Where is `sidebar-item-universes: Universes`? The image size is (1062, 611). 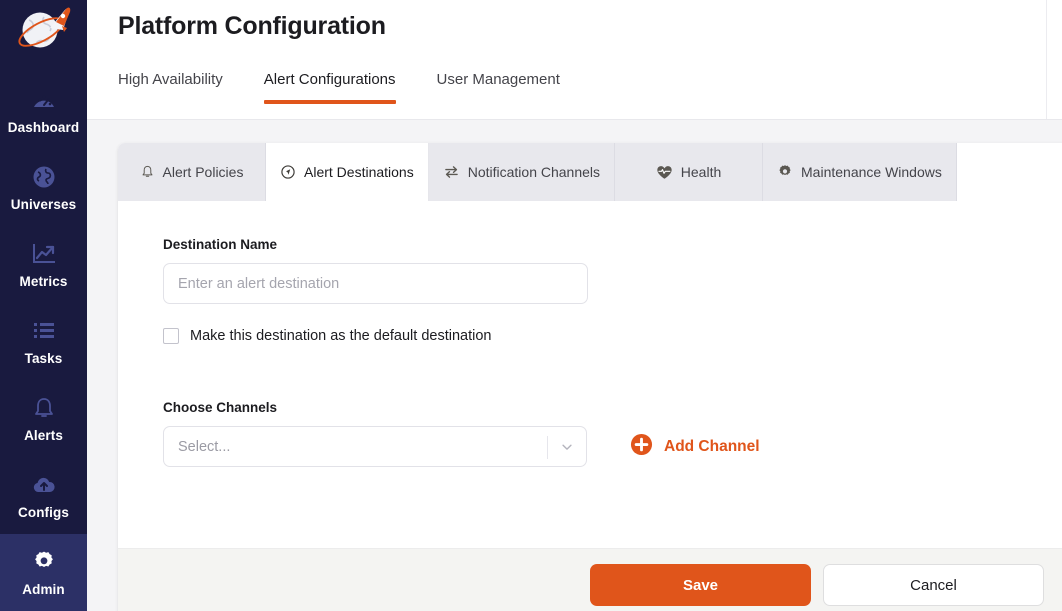 sidebar-item-universes: Universes is located at coordinates (43, 187).